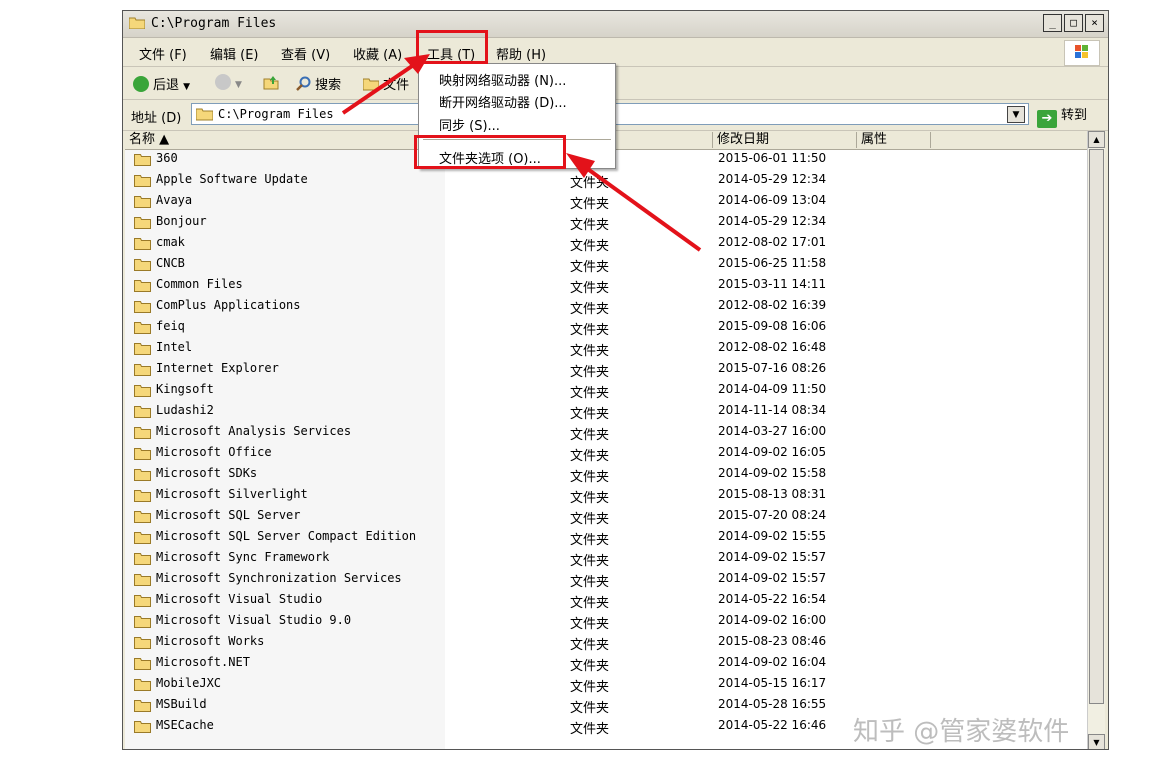 This screenshot has width=1166, height=777. What do you see at coordinates (772, 200) in the screenshot?
I see `file-modified: 2014-06-09 13:04` at bounding box center [772, 200].